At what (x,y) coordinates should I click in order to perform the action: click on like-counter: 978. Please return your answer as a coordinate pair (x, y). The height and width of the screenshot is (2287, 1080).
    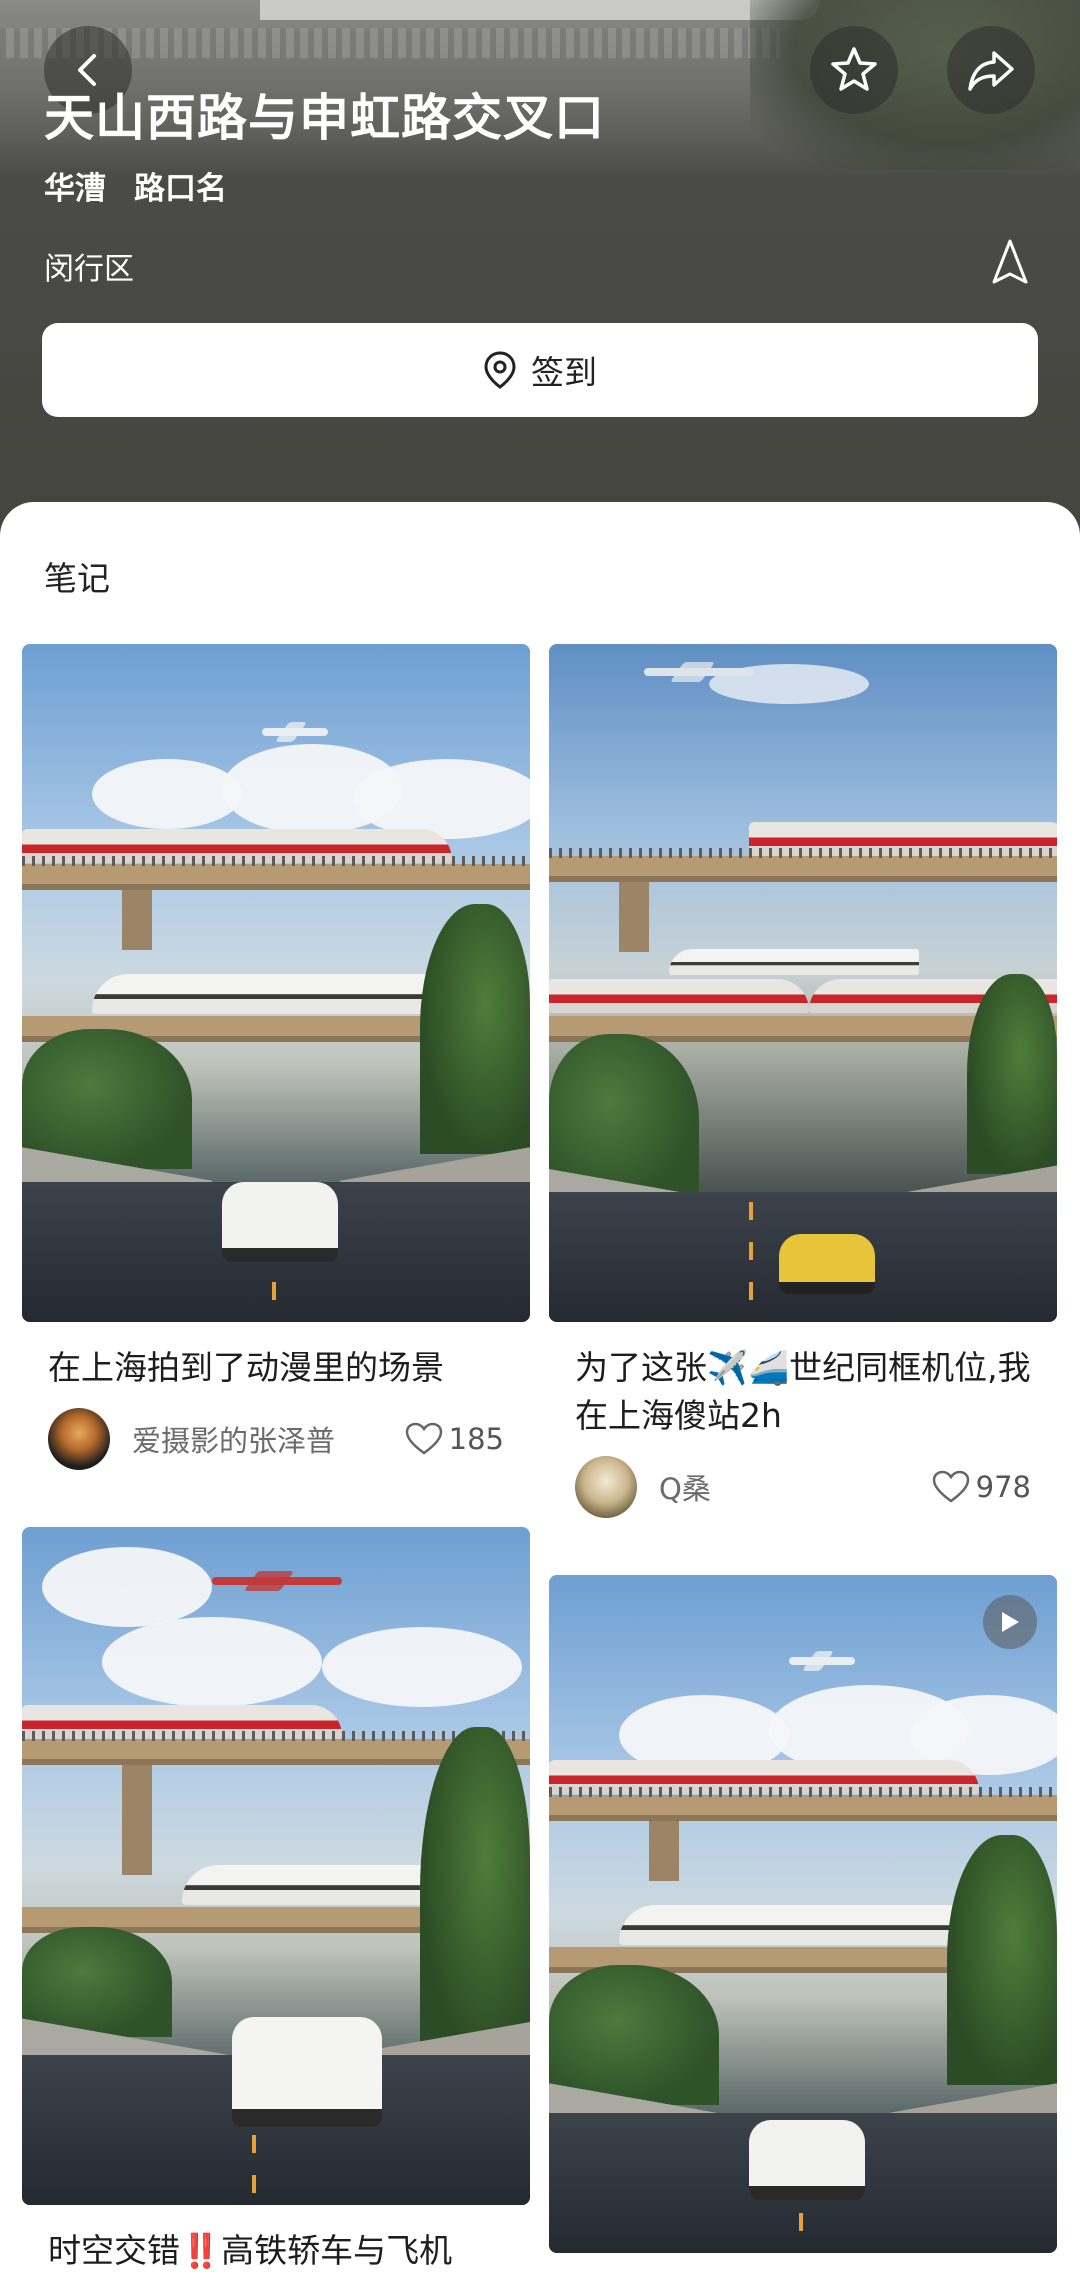
    Looking at the image, I should click on (981, 1487).